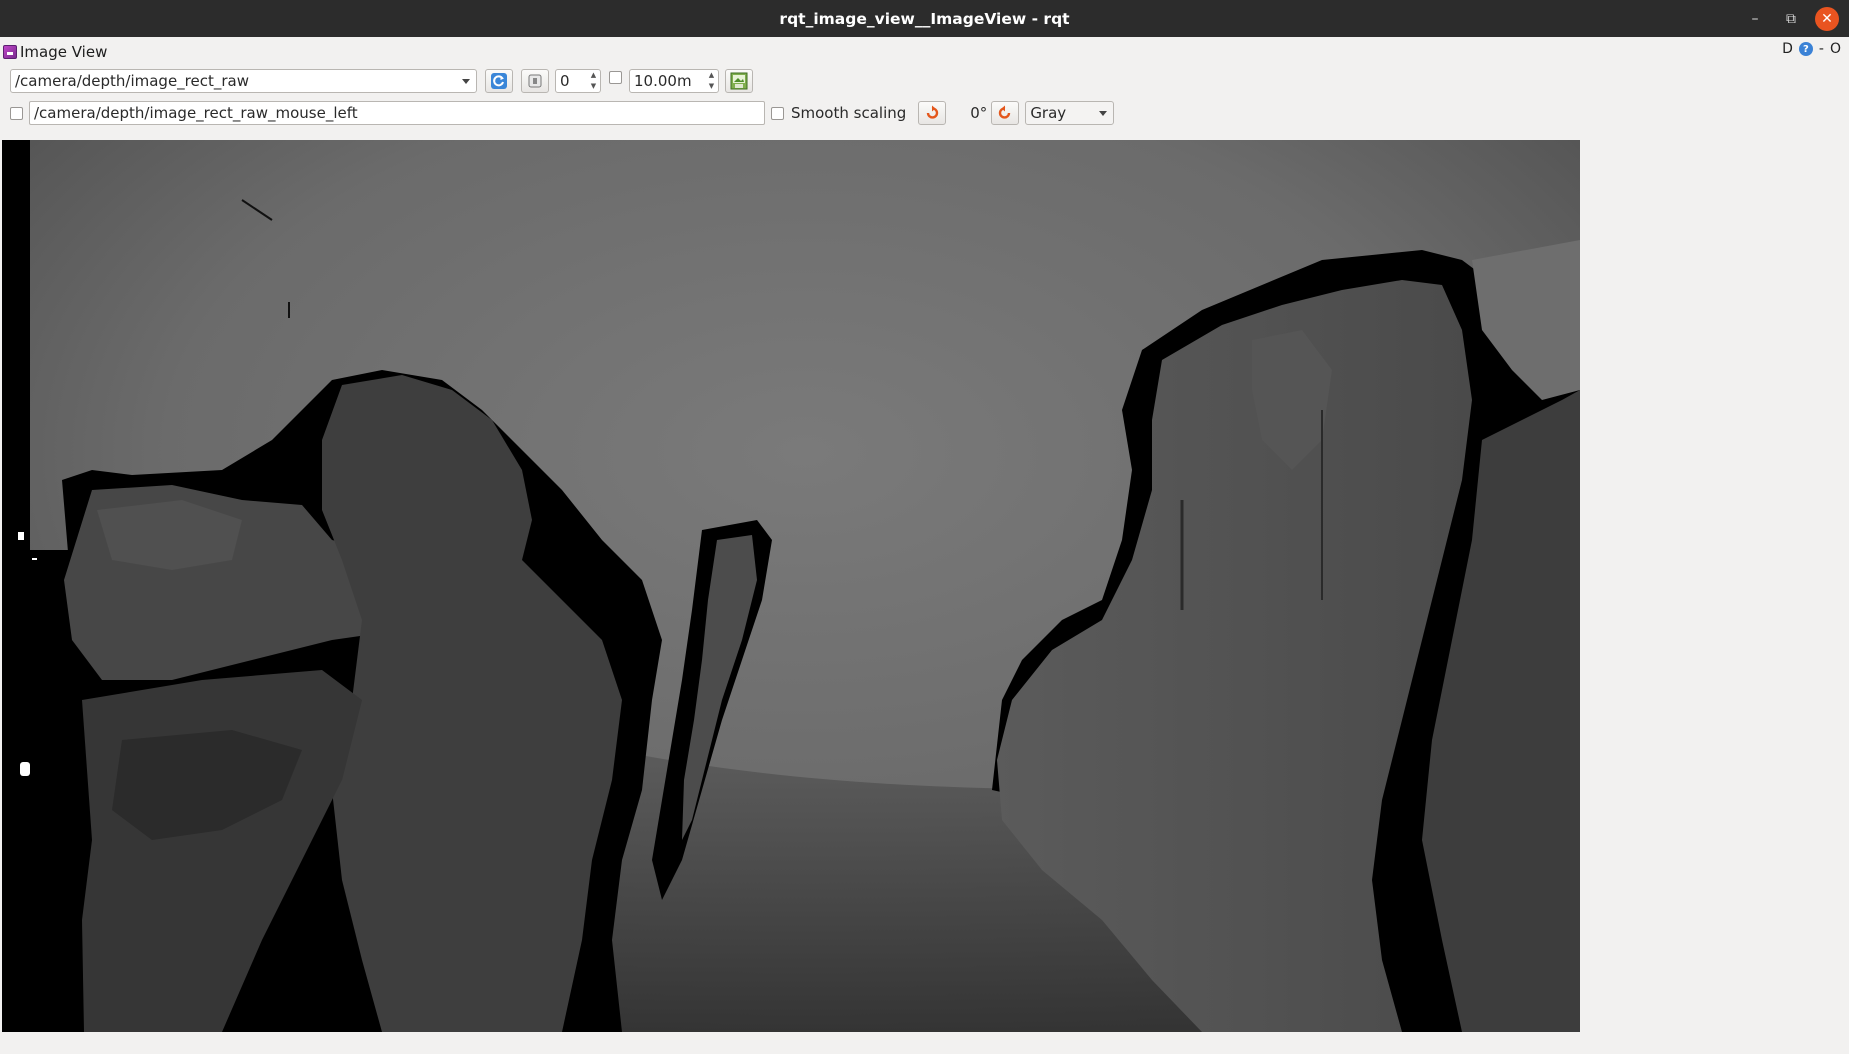  I want to click on rotation-label: 0°, so click(979, 113).